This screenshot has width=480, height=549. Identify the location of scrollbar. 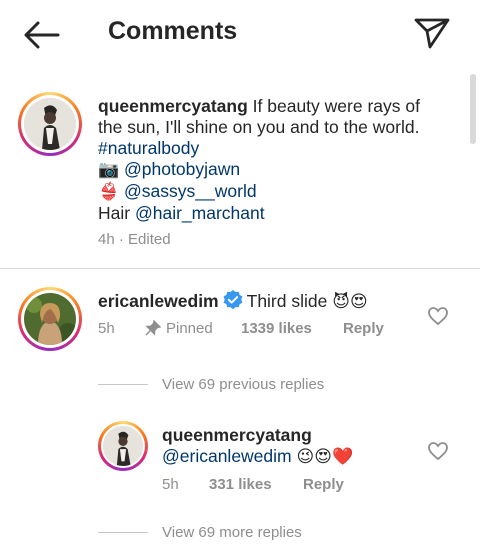
(473, 109).